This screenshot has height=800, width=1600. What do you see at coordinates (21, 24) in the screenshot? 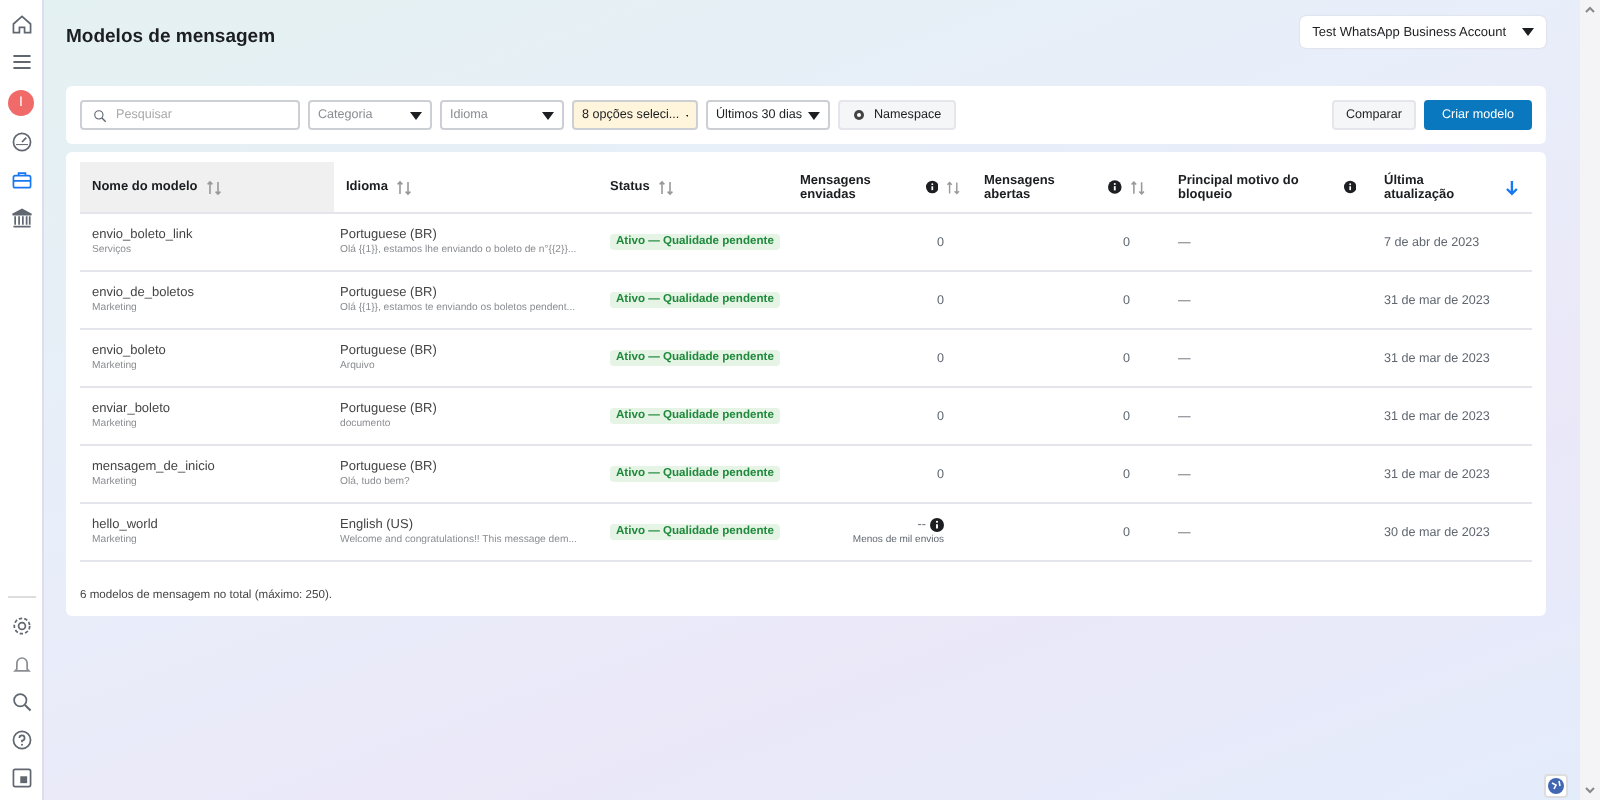
I see `home-icon` at bounding box center [21, 24].